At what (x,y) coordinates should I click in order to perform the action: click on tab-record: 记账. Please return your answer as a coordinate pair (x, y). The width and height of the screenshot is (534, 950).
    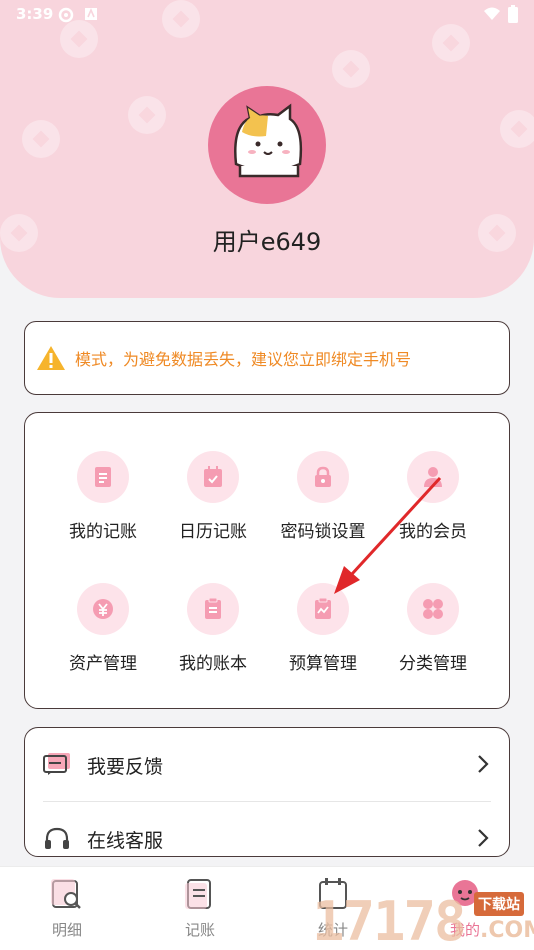
    Looking at the image, I should click on (200, 908).